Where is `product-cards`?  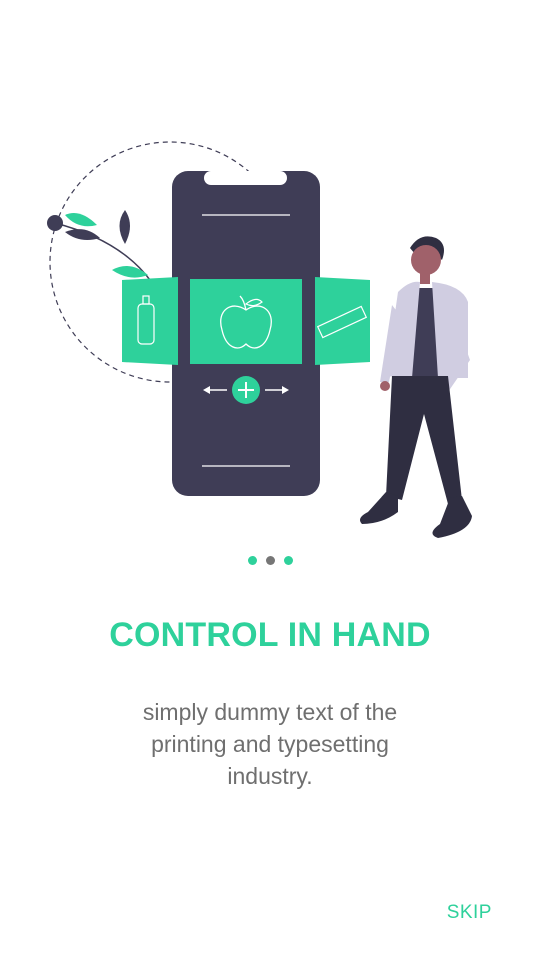
product-cards is located at coordinates (246, 321).